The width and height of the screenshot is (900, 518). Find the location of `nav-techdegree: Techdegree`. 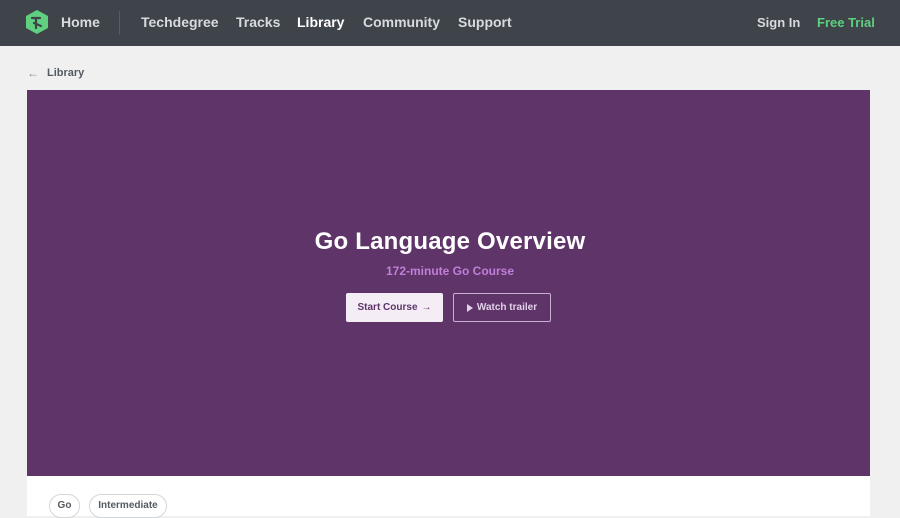

nav-techdegree: Techdegree is located at coordinates (180, 23).